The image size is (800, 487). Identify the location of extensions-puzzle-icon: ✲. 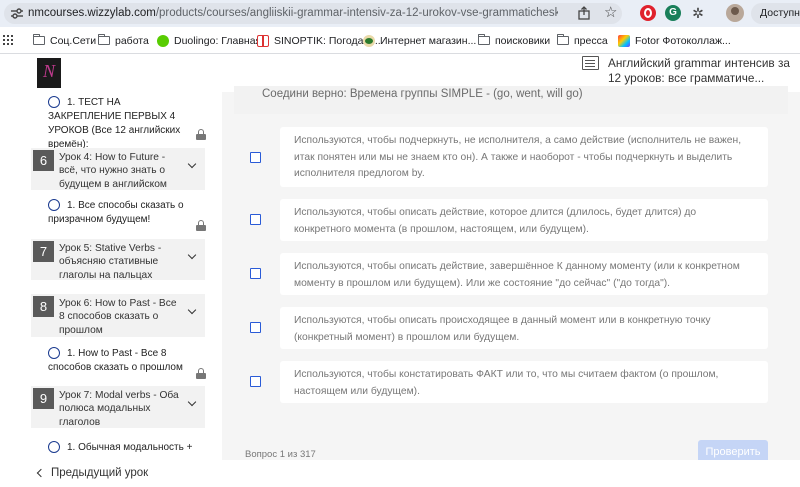
(698, 13).